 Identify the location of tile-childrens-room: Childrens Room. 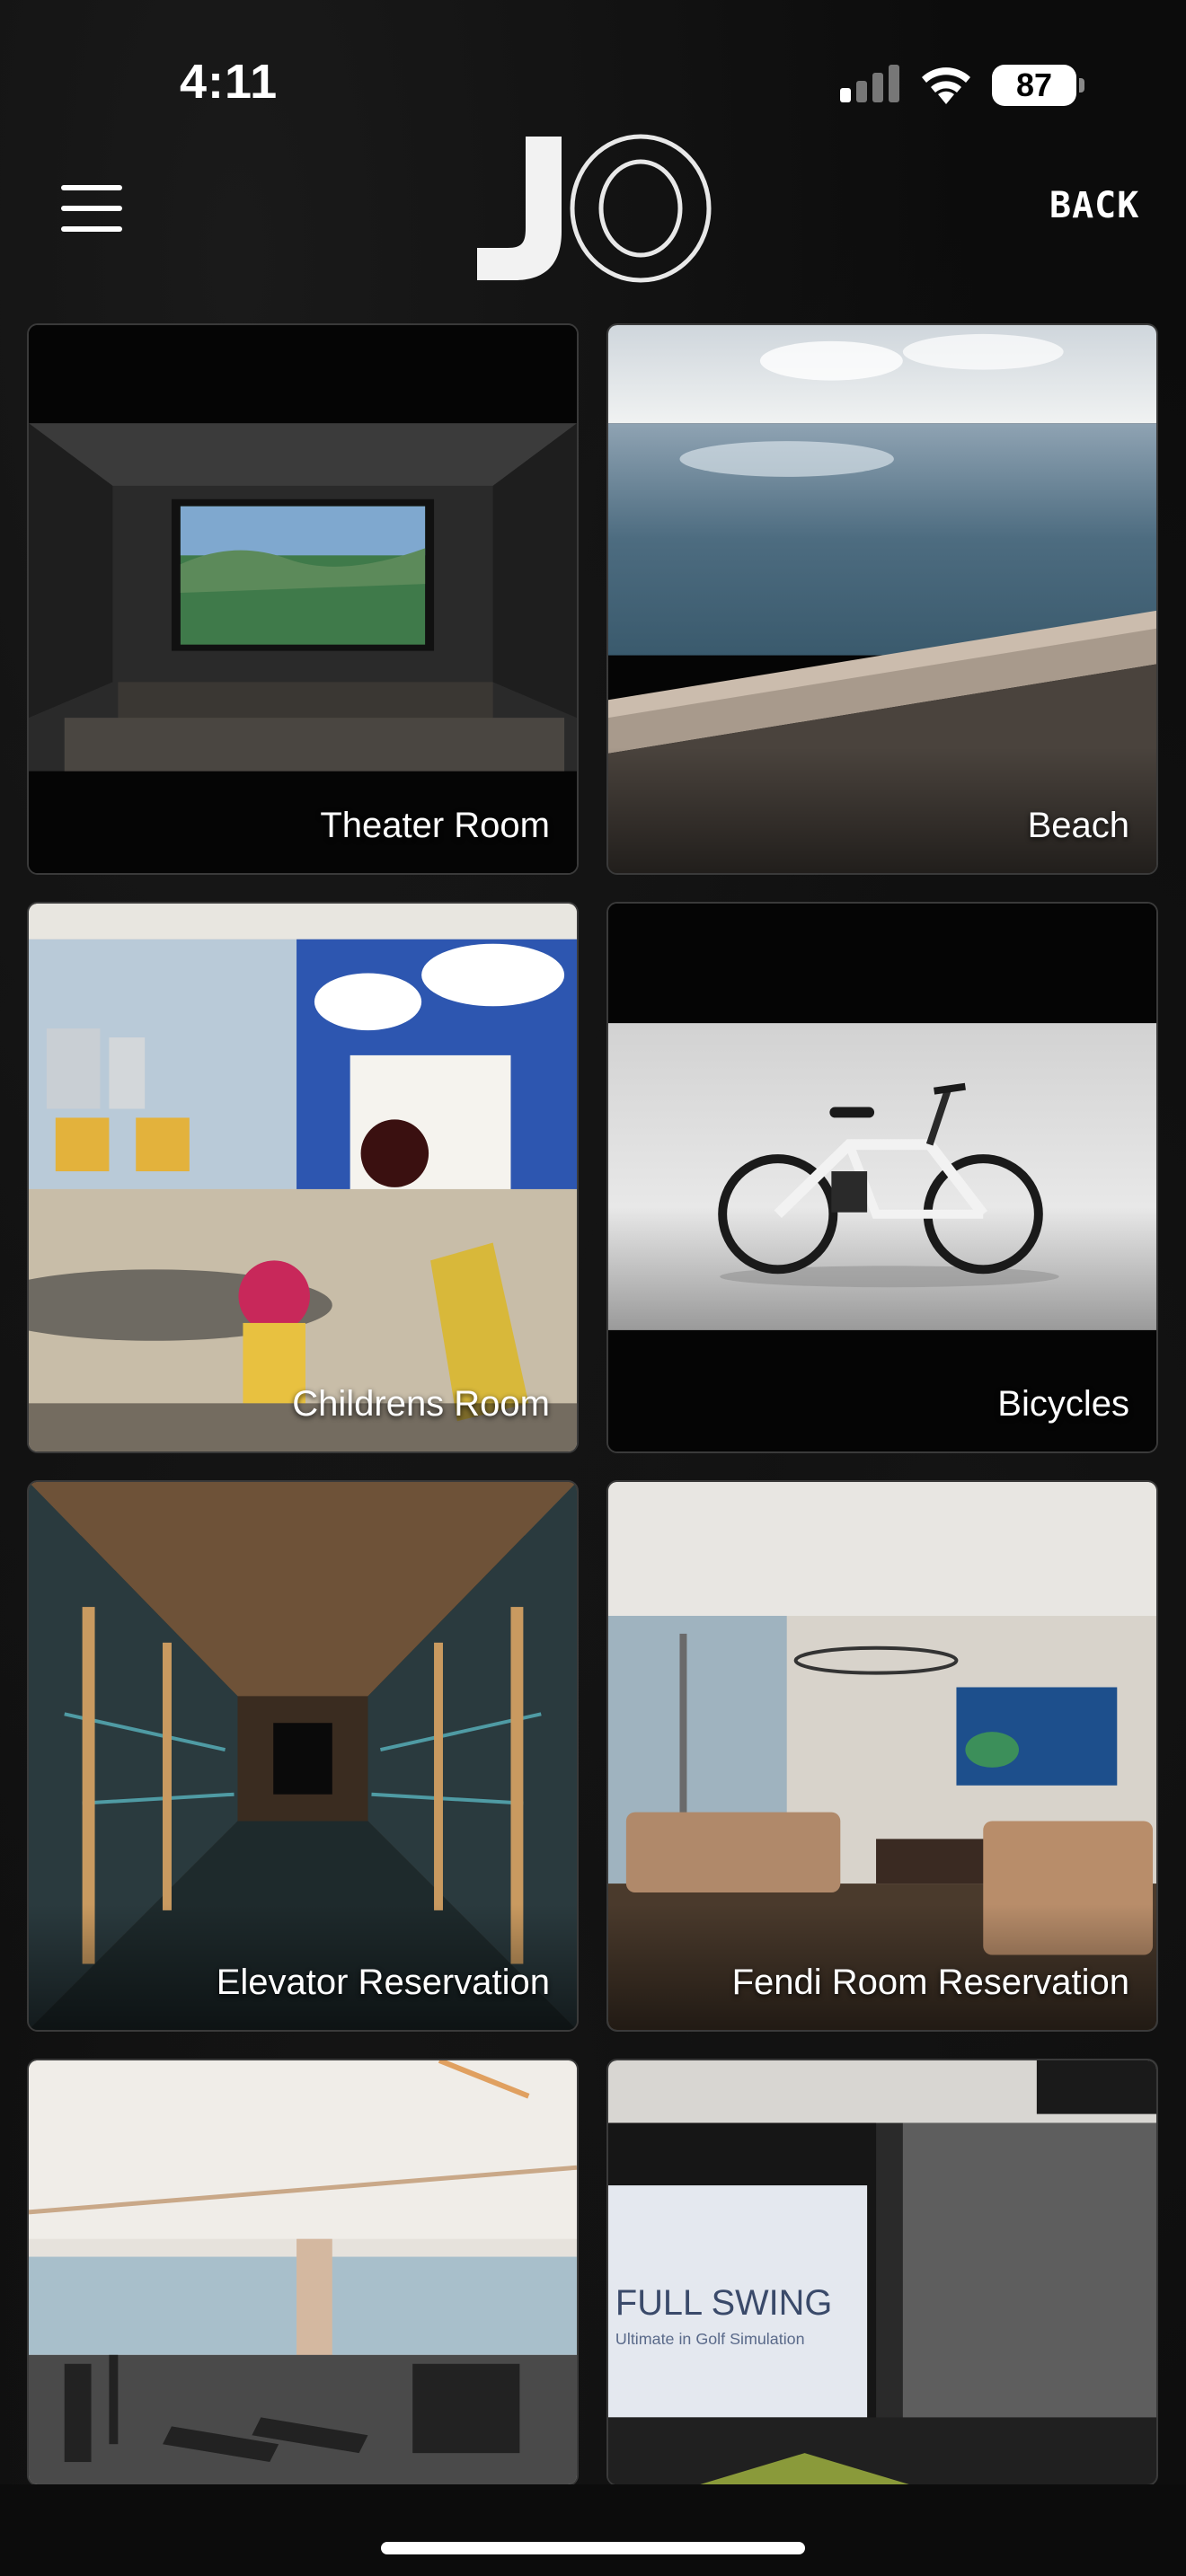
(303, 1177).